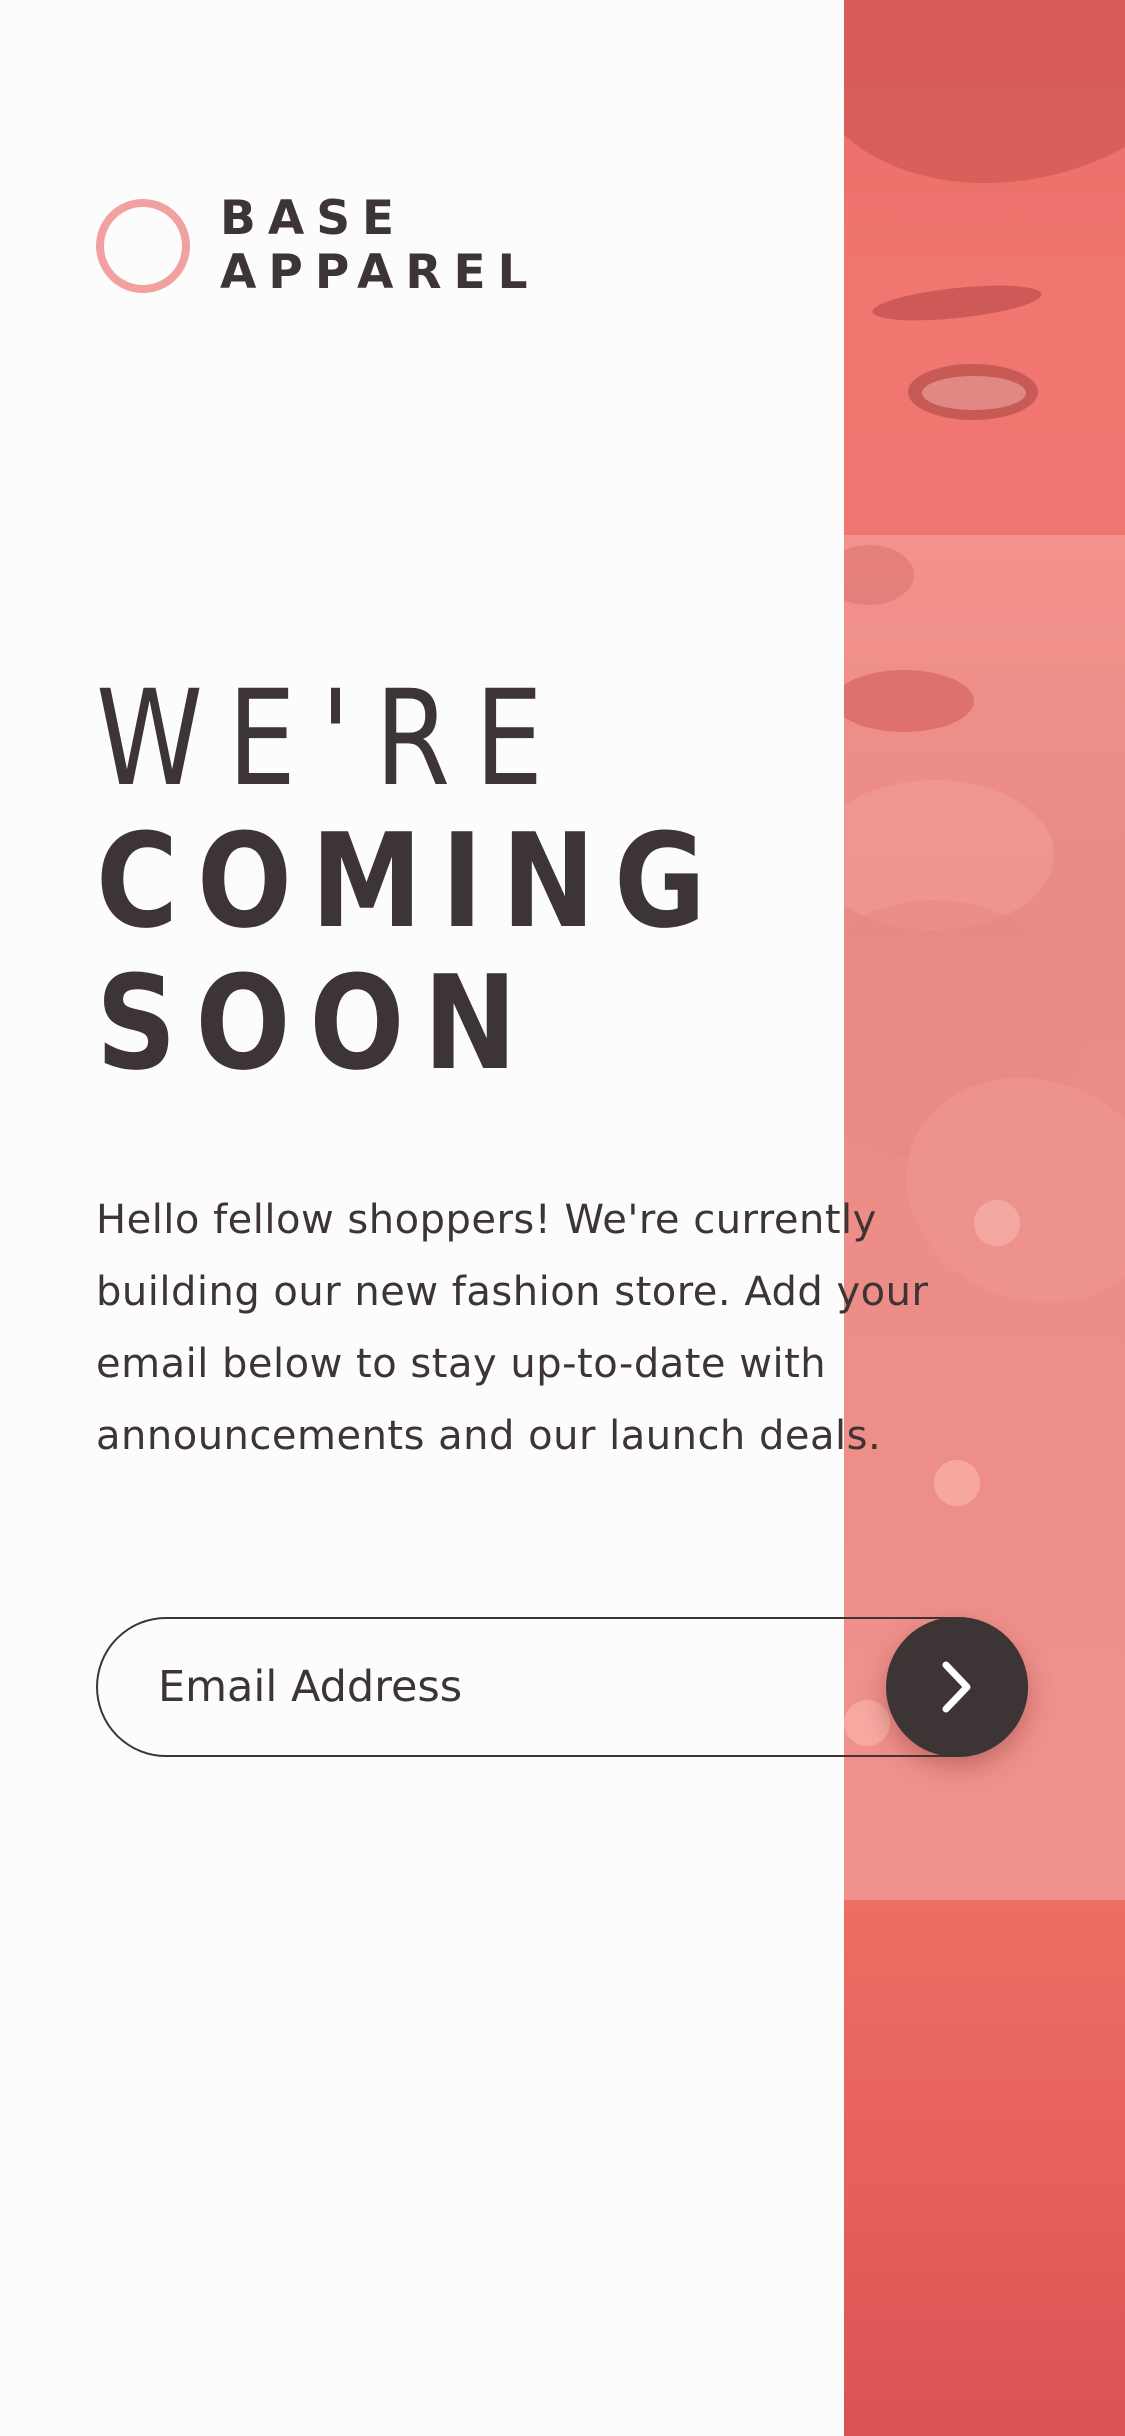 This screenshot has width=1125, height=2436. I want to click on headline-bold-line1: COMING, so click(410, 881).